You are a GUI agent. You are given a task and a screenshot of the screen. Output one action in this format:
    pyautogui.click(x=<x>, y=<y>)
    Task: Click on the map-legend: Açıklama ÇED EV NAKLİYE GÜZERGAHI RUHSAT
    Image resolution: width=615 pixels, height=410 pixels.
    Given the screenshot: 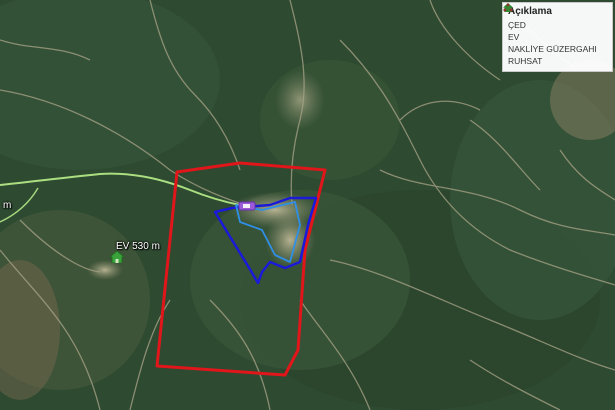 What is the action you would take?
    pyautogui.click(x=557, y=37)
    